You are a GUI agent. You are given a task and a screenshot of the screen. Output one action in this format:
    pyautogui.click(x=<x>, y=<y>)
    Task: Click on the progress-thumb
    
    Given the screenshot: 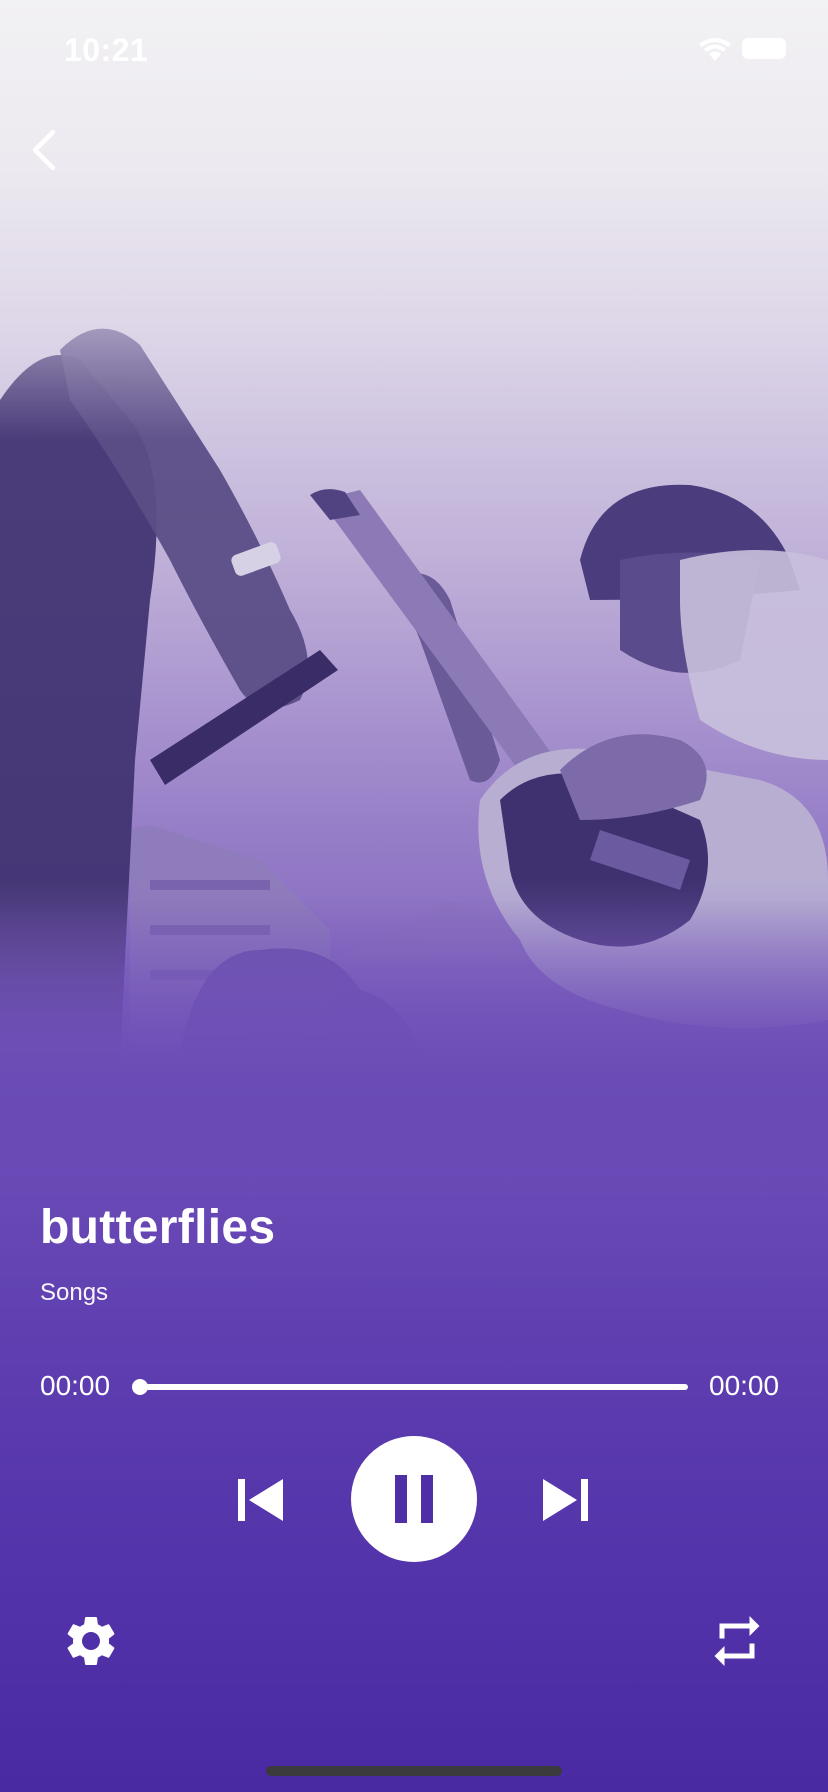 What is the action you would take?
    pyautogui.click(x=140, y=1387)
    